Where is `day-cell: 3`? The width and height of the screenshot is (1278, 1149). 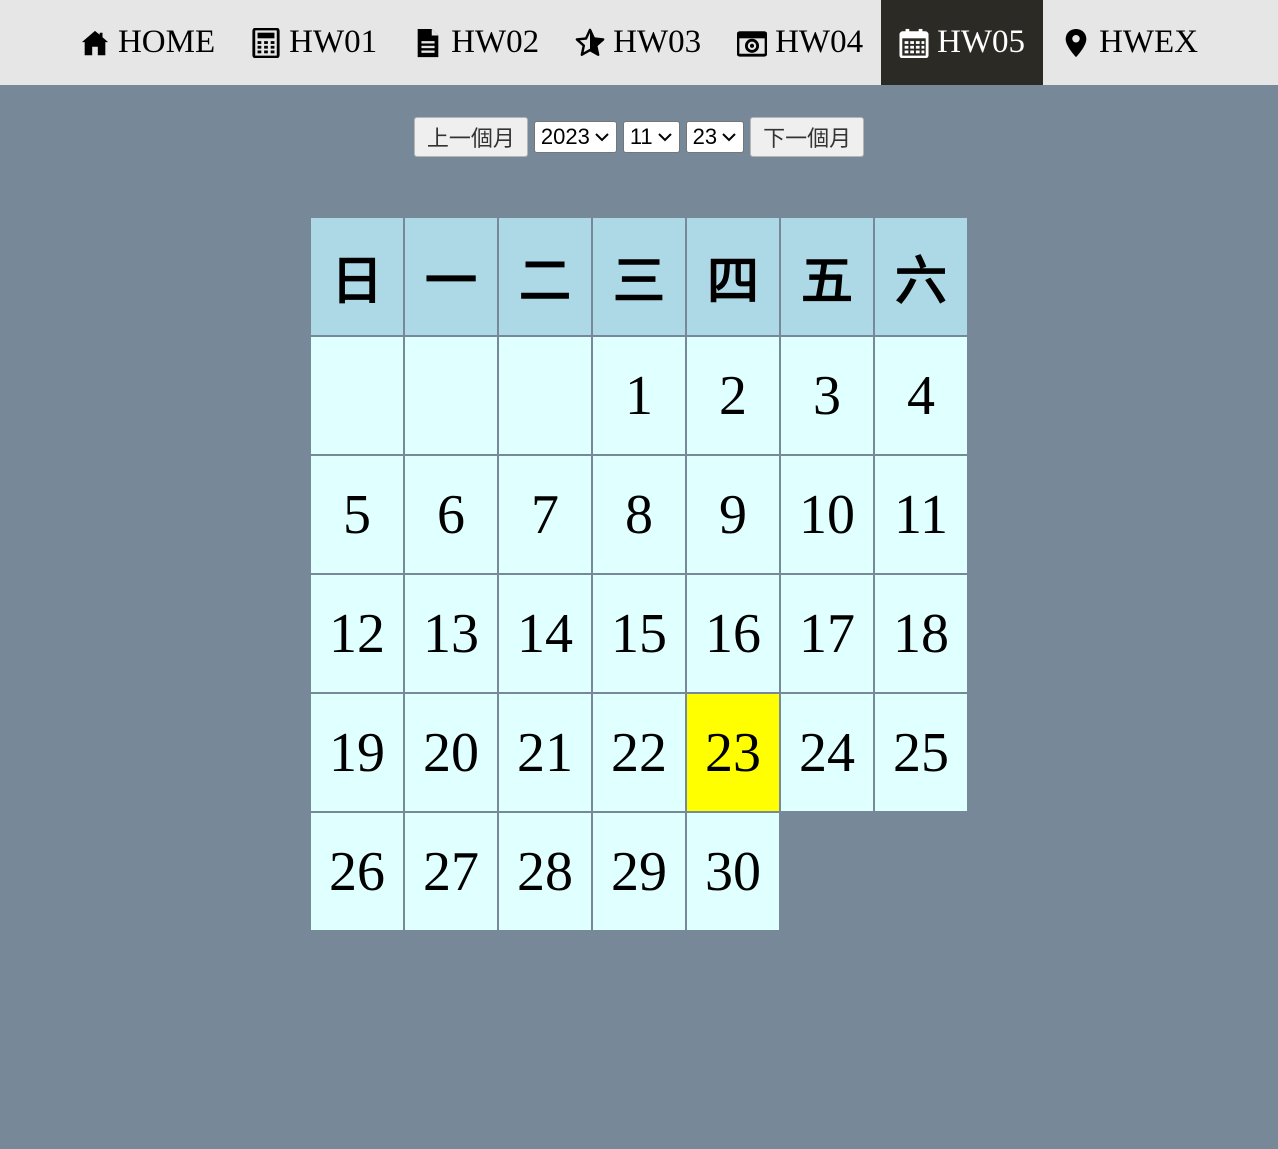
day-cell: 3 is located at coordinates (827, 395).